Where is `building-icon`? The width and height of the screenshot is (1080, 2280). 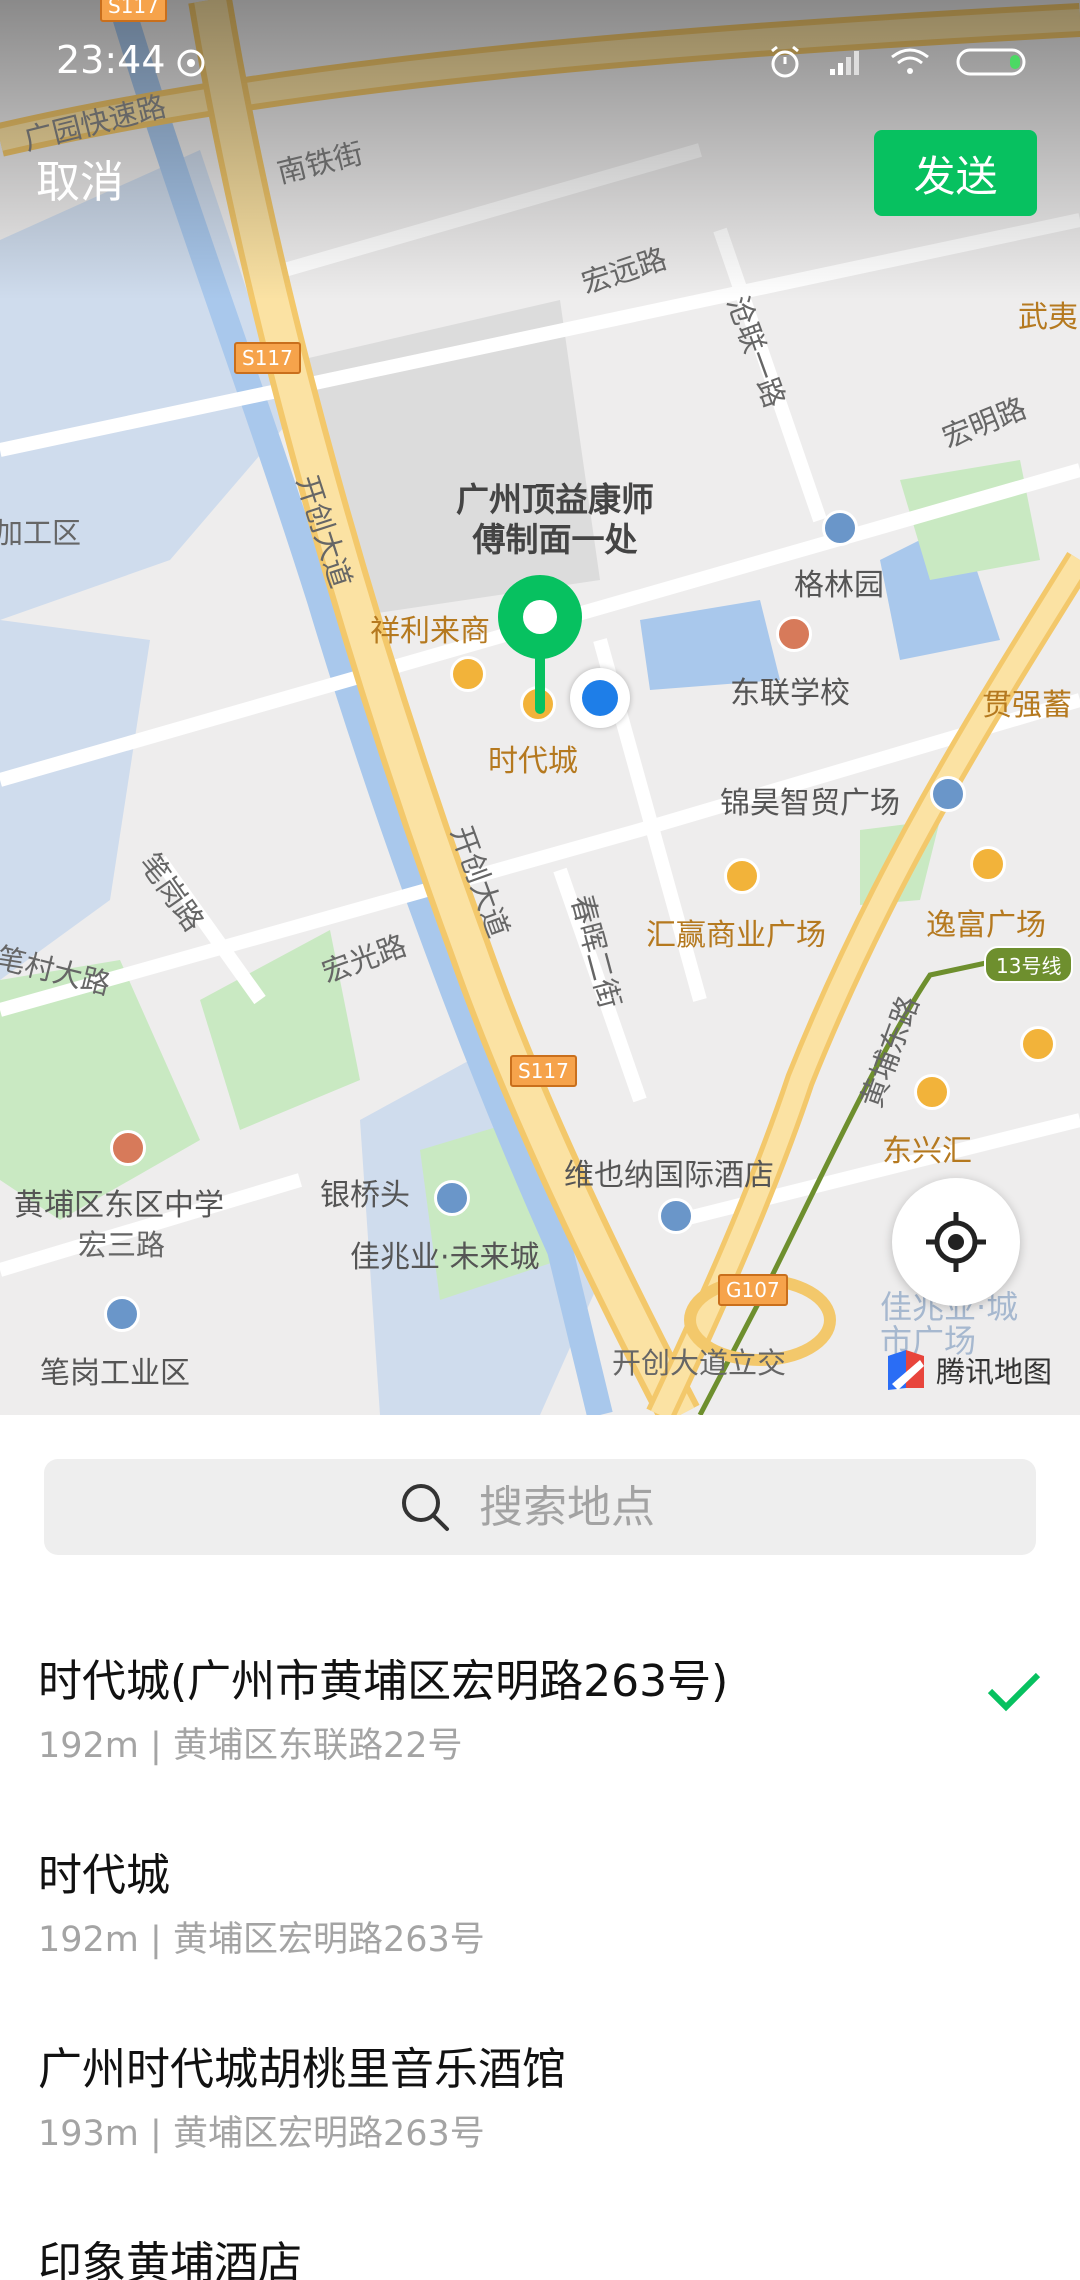
building-icon is located at coordinates (948, 794).